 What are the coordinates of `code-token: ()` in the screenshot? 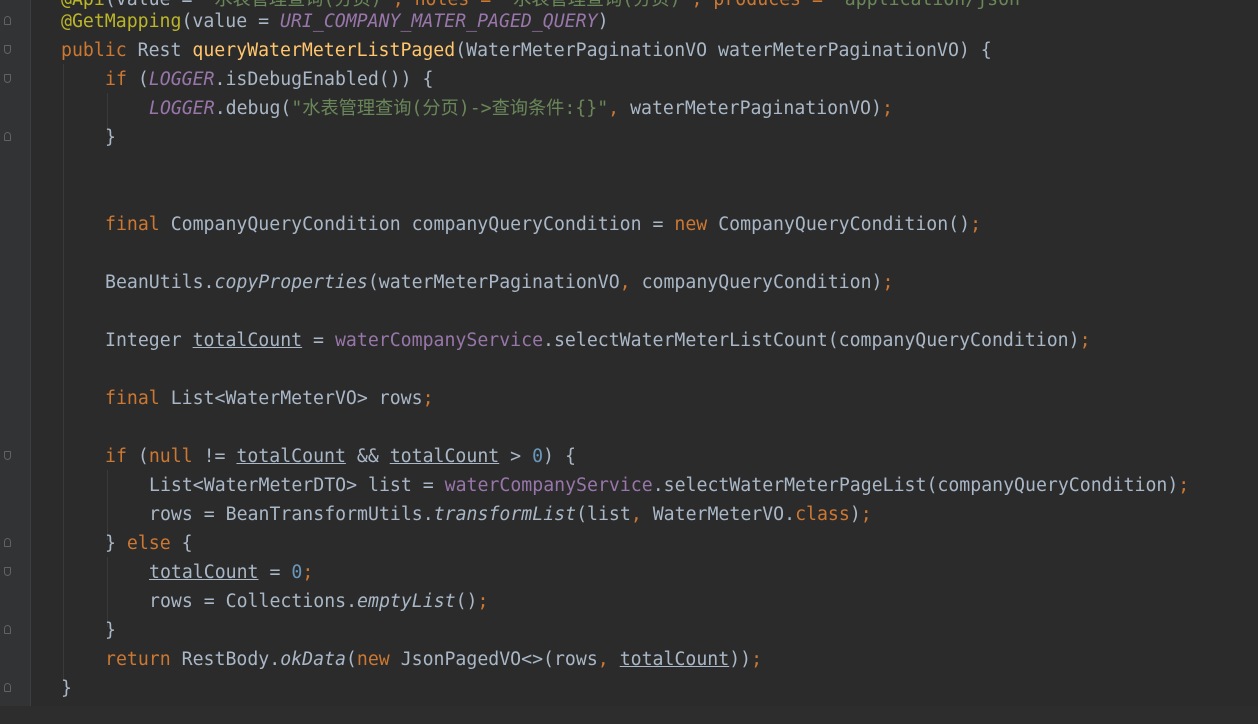 It's located at (466, 601).